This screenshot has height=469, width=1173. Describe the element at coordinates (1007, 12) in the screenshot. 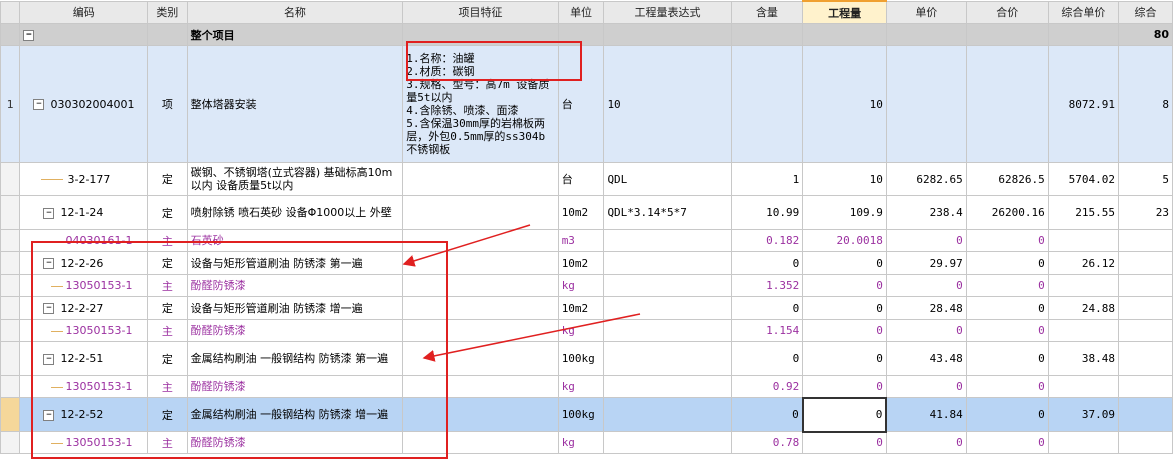

I see `header-total: 合价` at that location.